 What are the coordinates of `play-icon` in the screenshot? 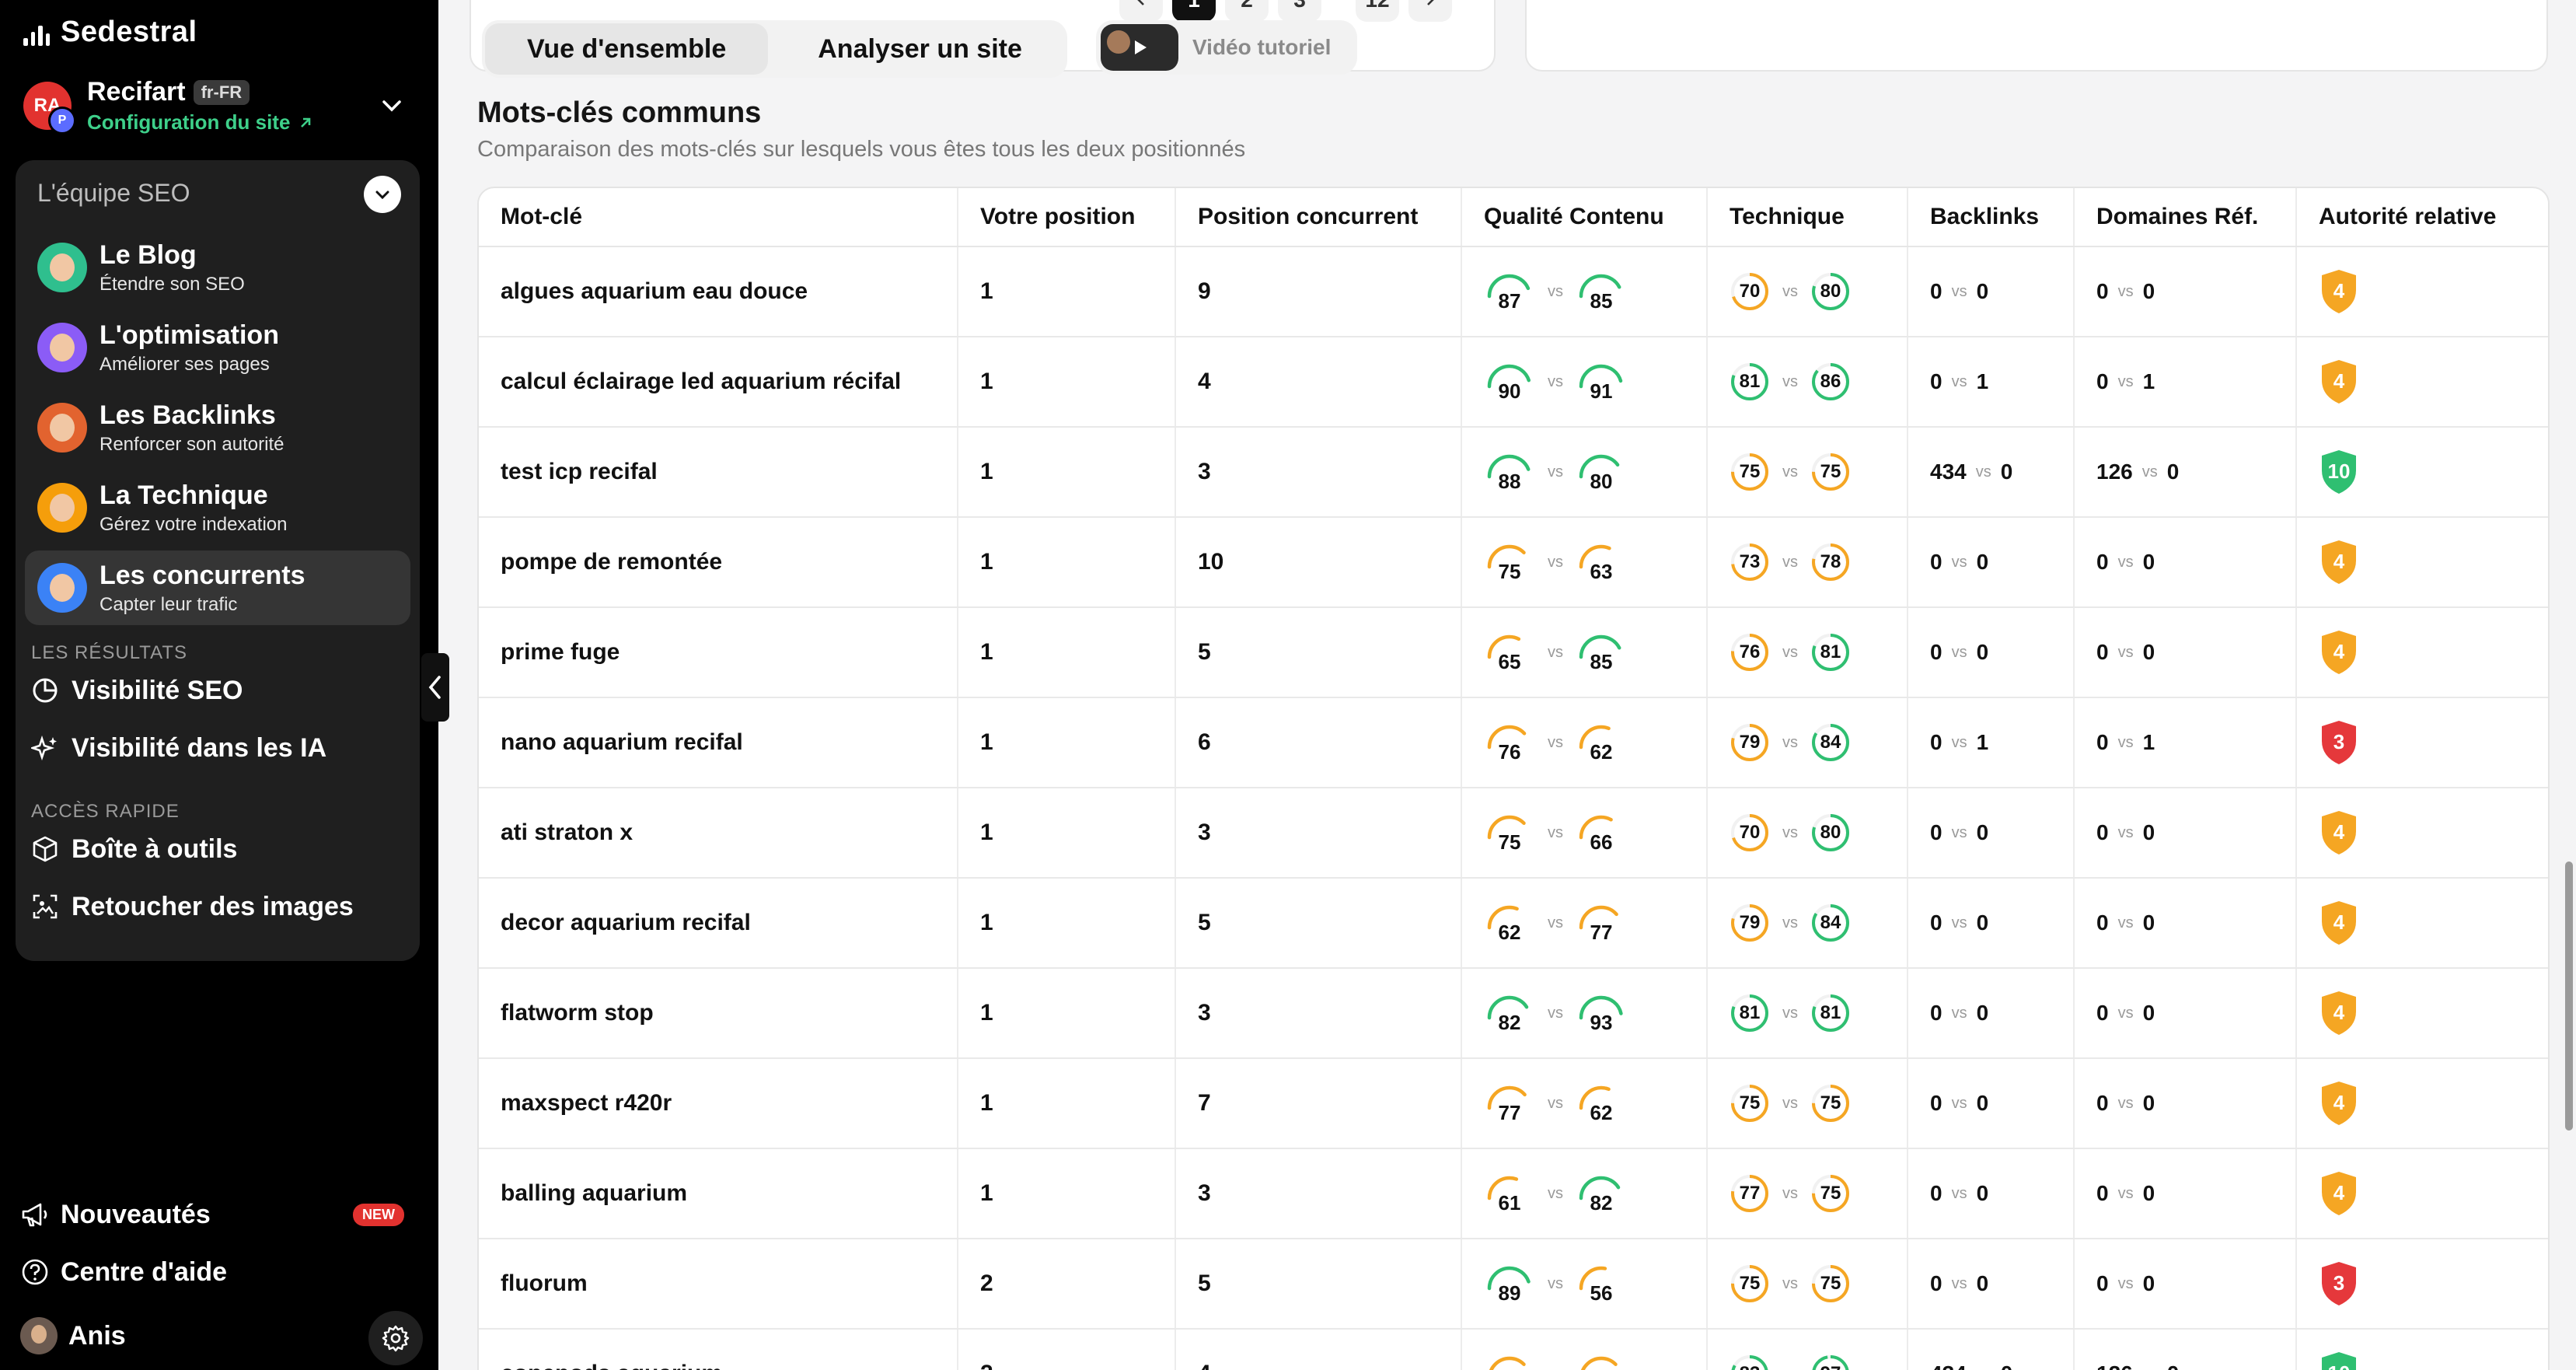 It's located at (1141, 47).